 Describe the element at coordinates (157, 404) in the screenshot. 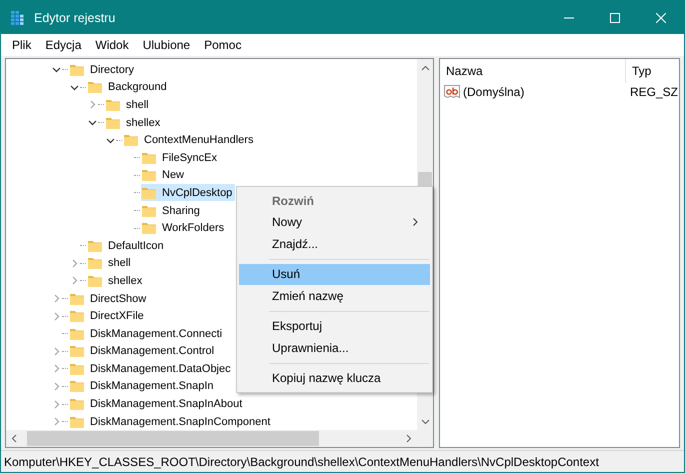

I see `tree-item: DiskManagement.SnapInAbout` at that location.